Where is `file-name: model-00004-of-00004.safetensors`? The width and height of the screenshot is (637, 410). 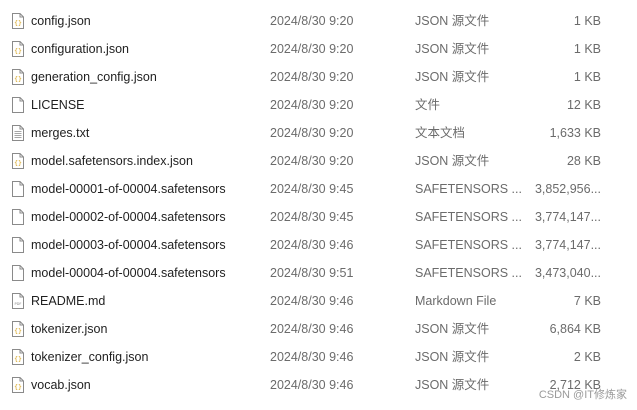
file-name: model-00004-of-00004.safetensors is located at coordinates (128, 273).